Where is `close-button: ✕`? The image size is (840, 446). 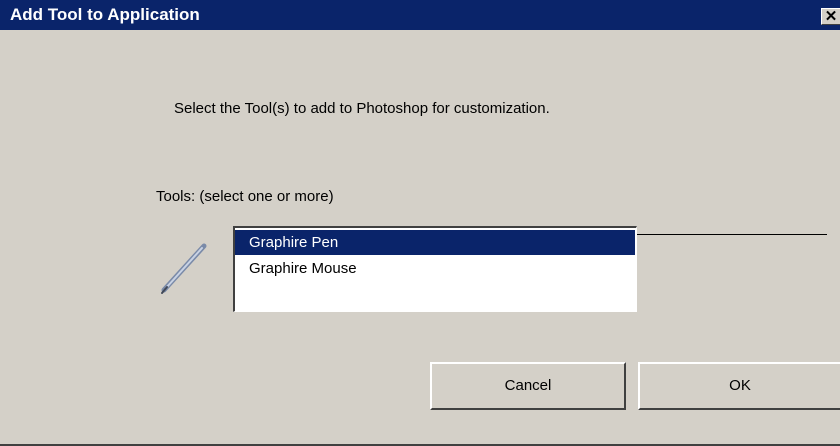 close-button: ✕ is located at coordinates (830, 16).